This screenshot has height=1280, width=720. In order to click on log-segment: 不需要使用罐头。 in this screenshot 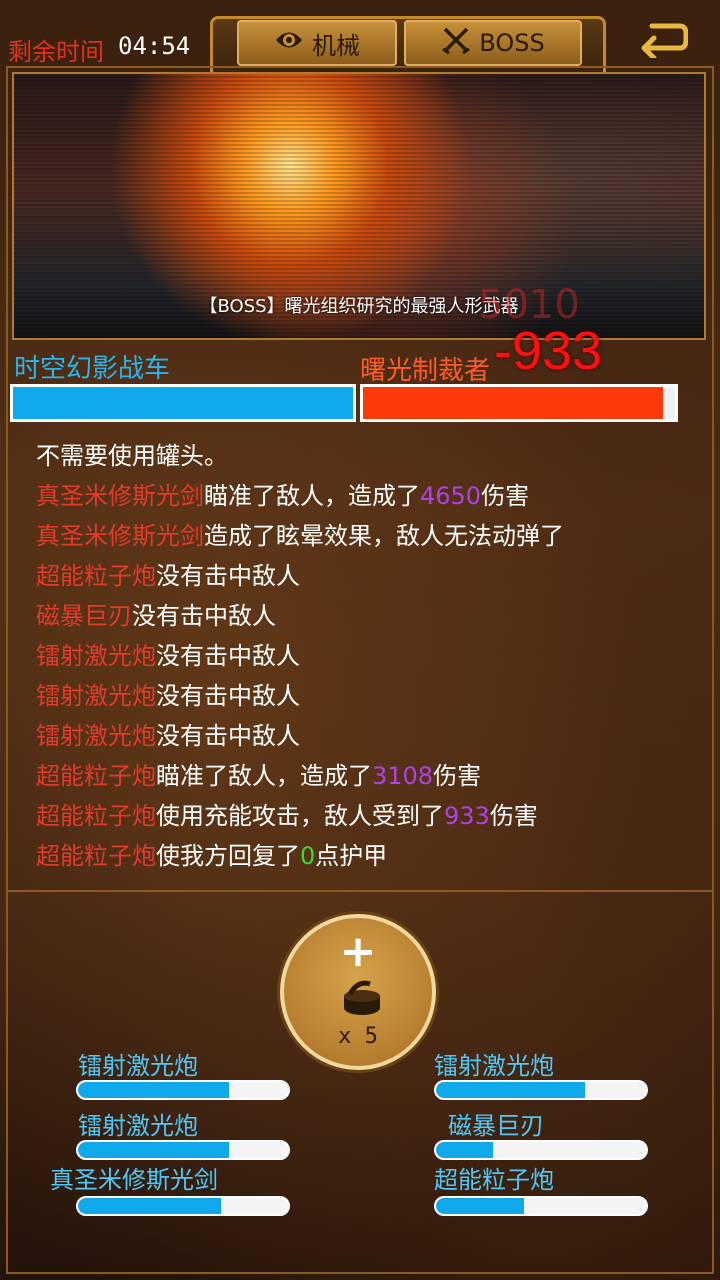, I will do `click(132, 456)`.